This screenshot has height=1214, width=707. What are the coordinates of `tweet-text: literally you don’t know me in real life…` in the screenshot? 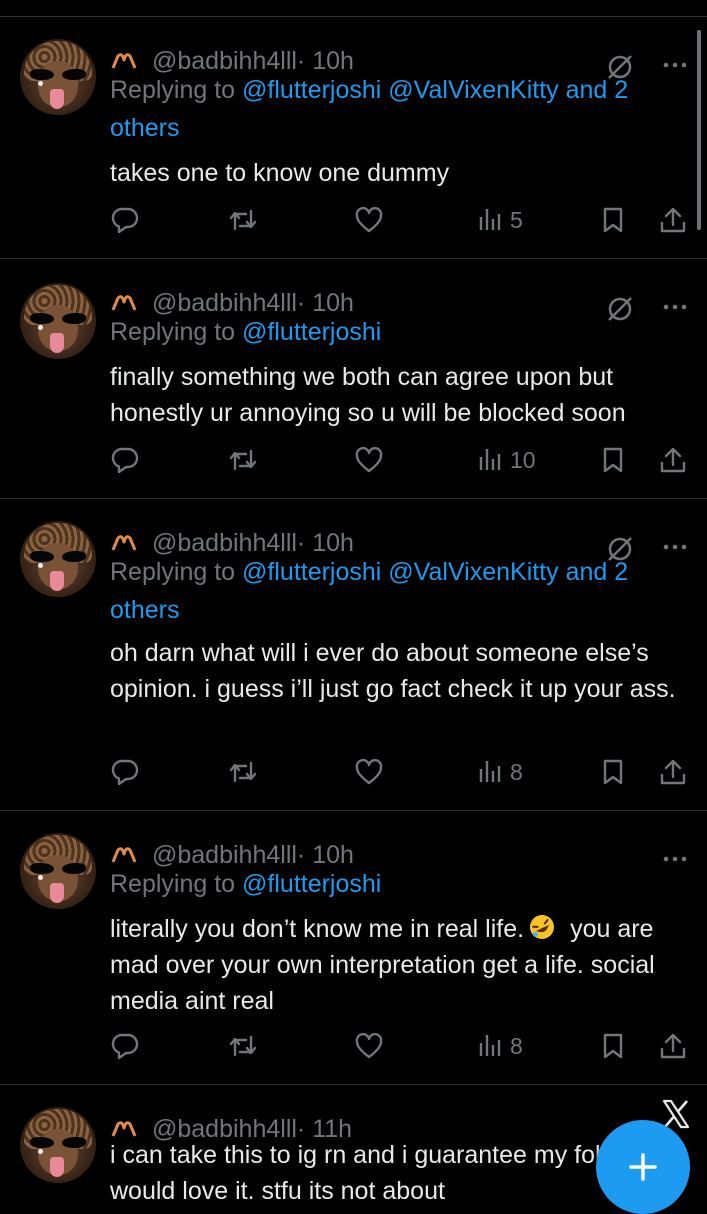 It's located at (405, 965).